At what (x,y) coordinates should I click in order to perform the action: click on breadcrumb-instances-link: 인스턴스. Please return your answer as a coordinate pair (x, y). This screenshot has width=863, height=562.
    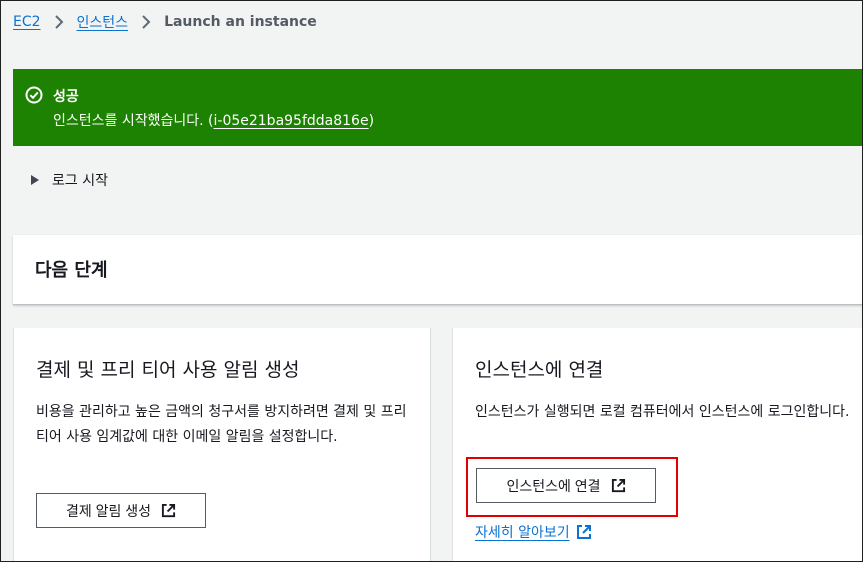
    Looking at the image, I should click on (103, 22).